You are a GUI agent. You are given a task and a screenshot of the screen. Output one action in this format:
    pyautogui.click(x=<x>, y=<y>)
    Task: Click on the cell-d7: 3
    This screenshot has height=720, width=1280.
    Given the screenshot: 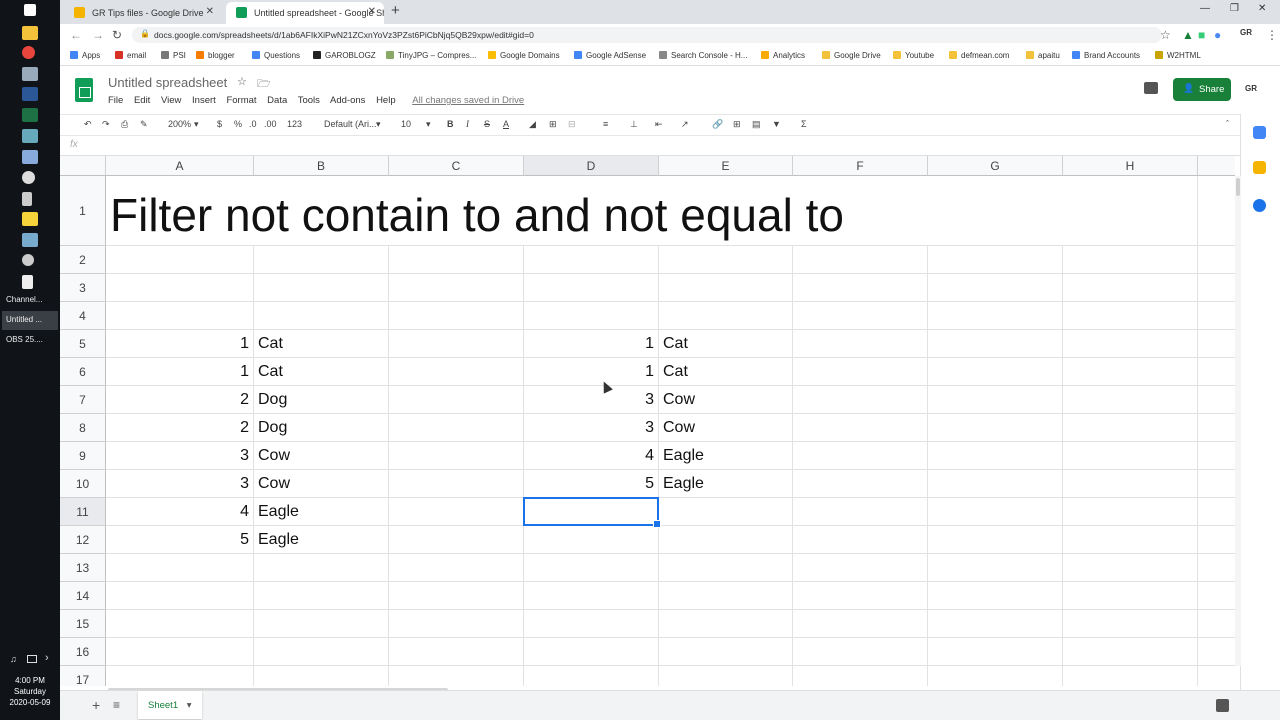 What is the action you would take?
    pyautogui.click(x=591, y=400)
    